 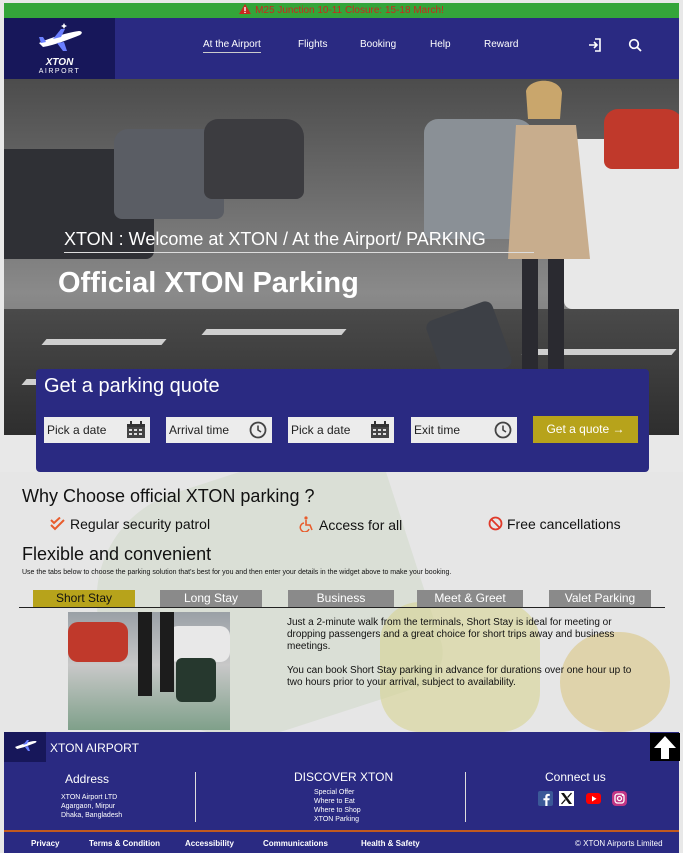 What do you see at coordinates (593, 798) in the screenshot?
I see `youtube-icon` at bounding box center [593, 798].